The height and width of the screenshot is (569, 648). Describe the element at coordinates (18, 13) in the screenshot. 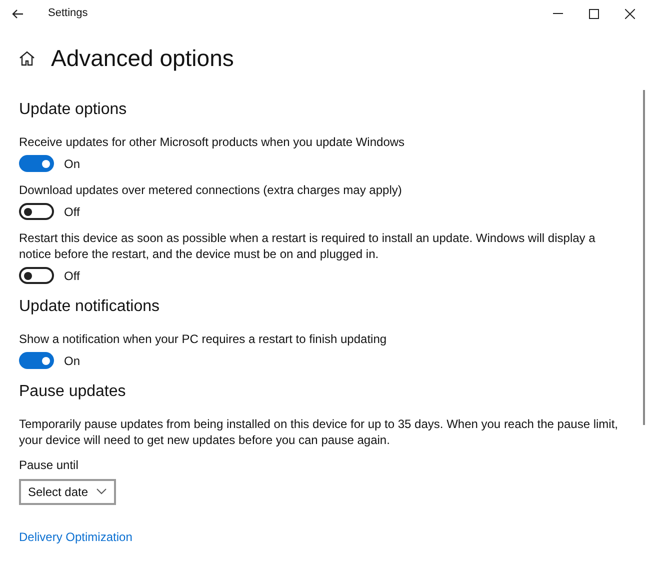

I see `back-arrow-icon` at that location.